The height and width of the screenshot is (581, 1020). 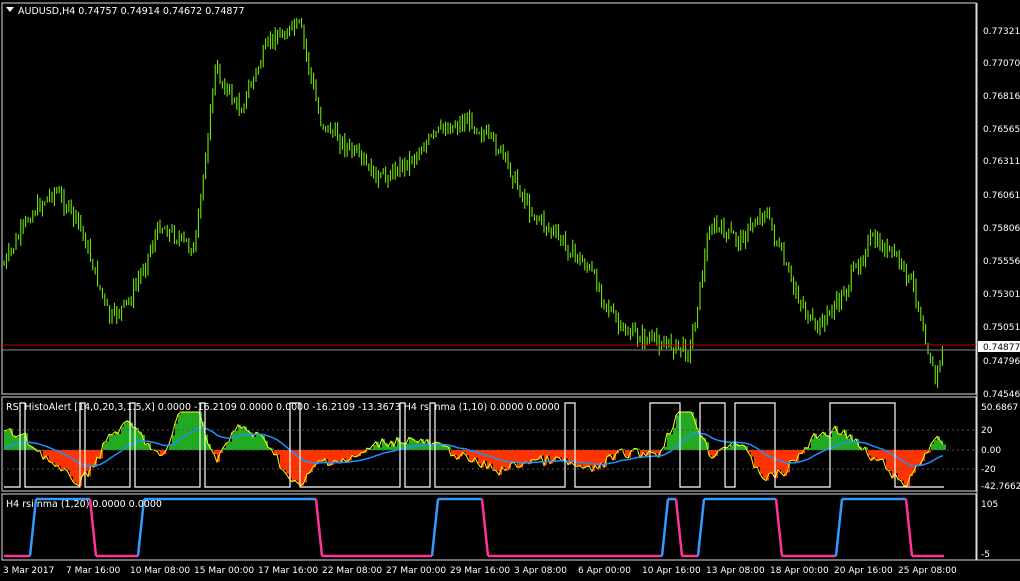 What do you see at coordinates (999, 408) in the screenshot?
I see `rsi-tick: 50.6867` at bounding box center [999, 408].